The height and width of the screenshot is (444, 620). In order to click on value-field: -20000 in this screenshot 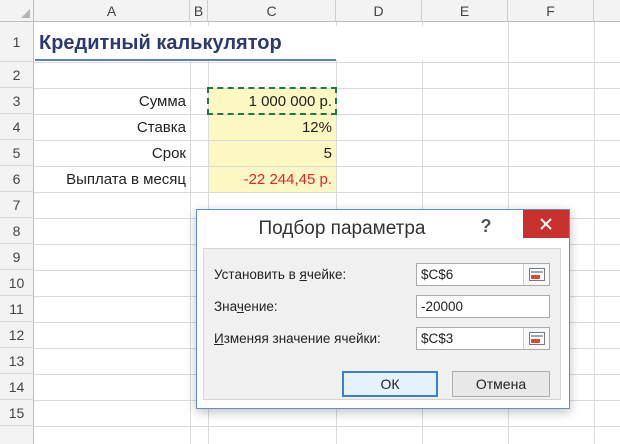, I will do `click(483, 306)`.